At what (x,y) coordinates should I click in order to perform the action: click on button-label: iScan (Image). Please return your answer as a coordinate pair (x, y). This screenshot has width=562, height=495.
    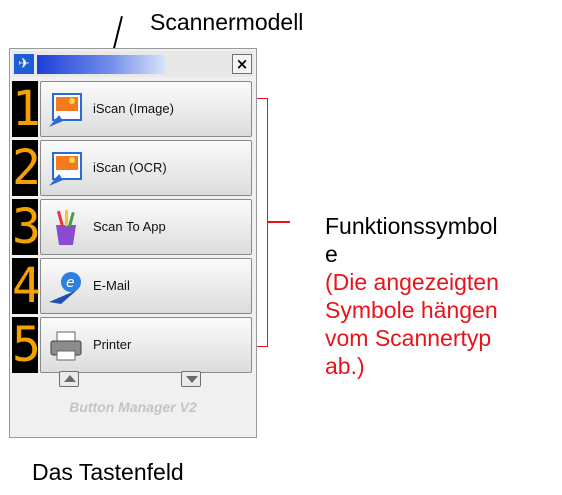
    Looking at the image, I should click on (133, 108).